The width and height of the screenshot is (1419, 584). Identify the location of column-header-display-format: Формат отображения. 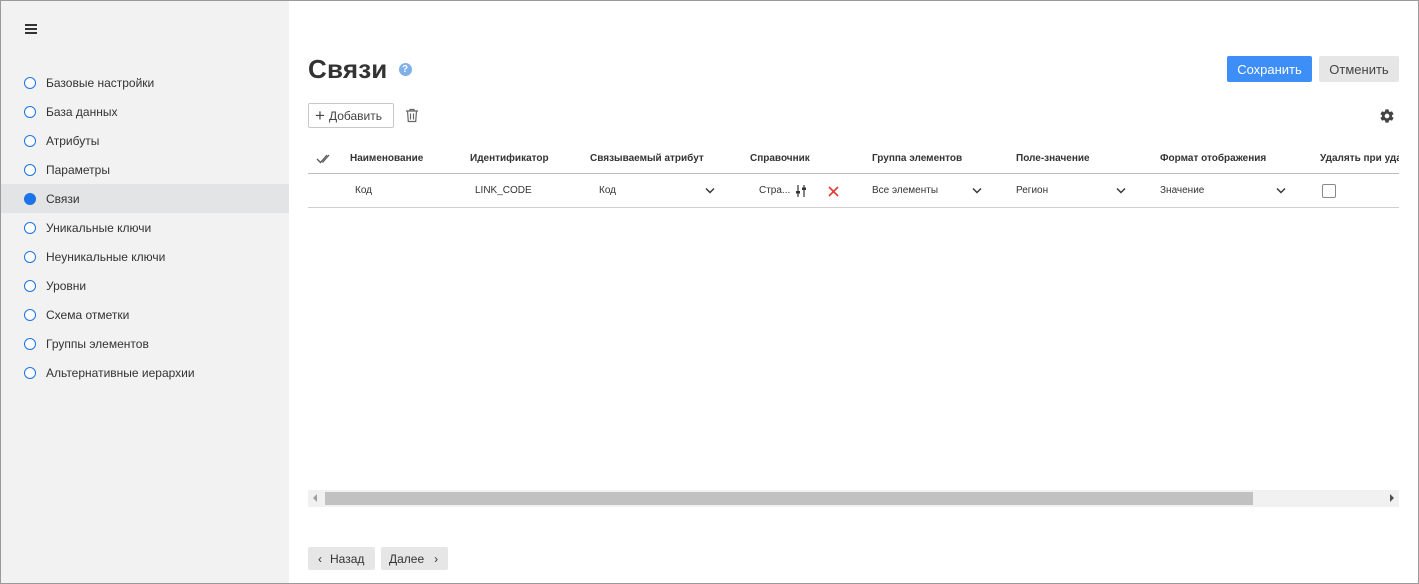
(1213, 159).